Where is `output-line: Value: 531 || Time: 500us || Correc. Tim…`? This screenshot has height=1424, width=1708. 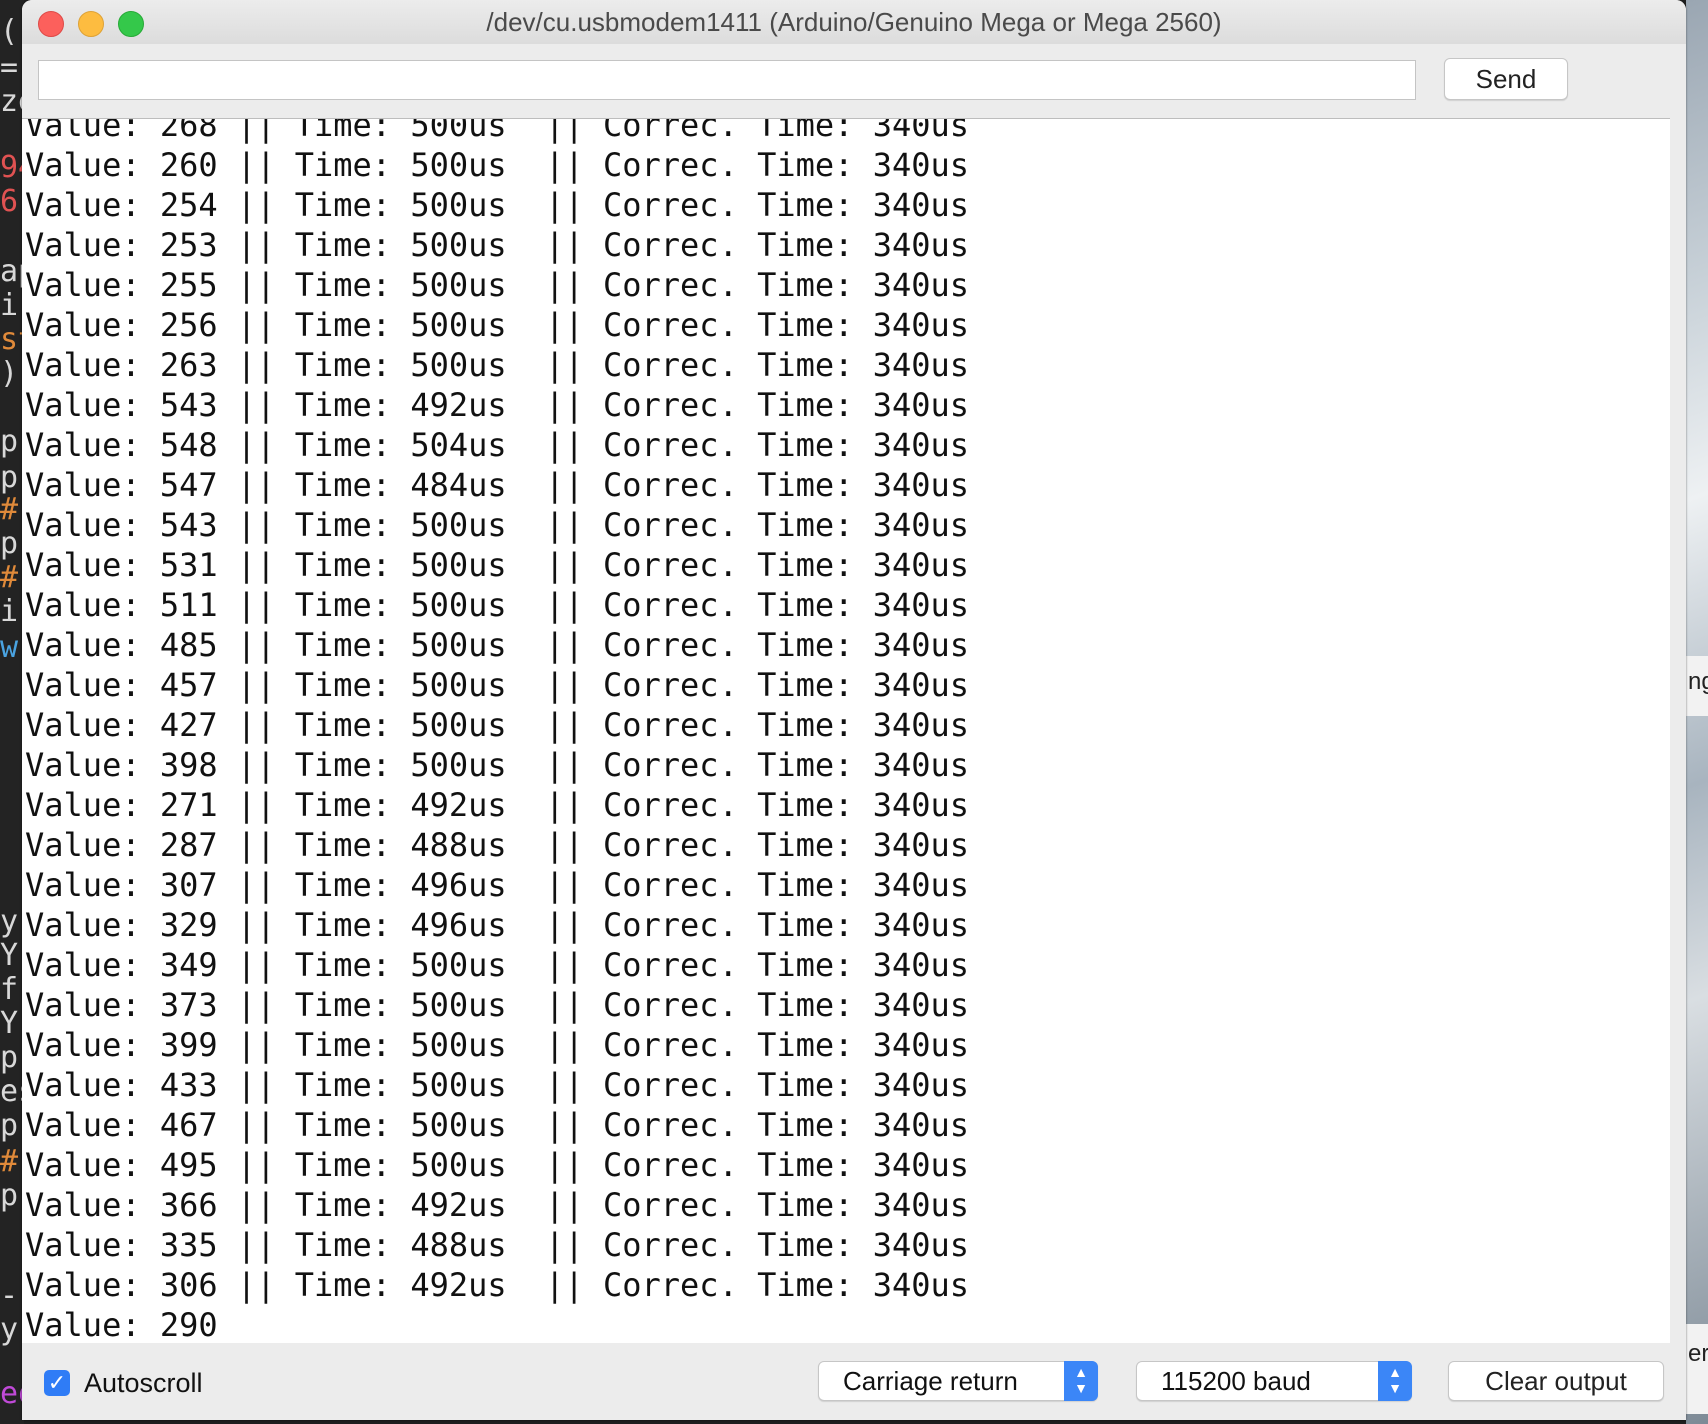 output-line: Value: 531 || Time: 500us || Correc. Tim… is located at coordinates (497, 565).